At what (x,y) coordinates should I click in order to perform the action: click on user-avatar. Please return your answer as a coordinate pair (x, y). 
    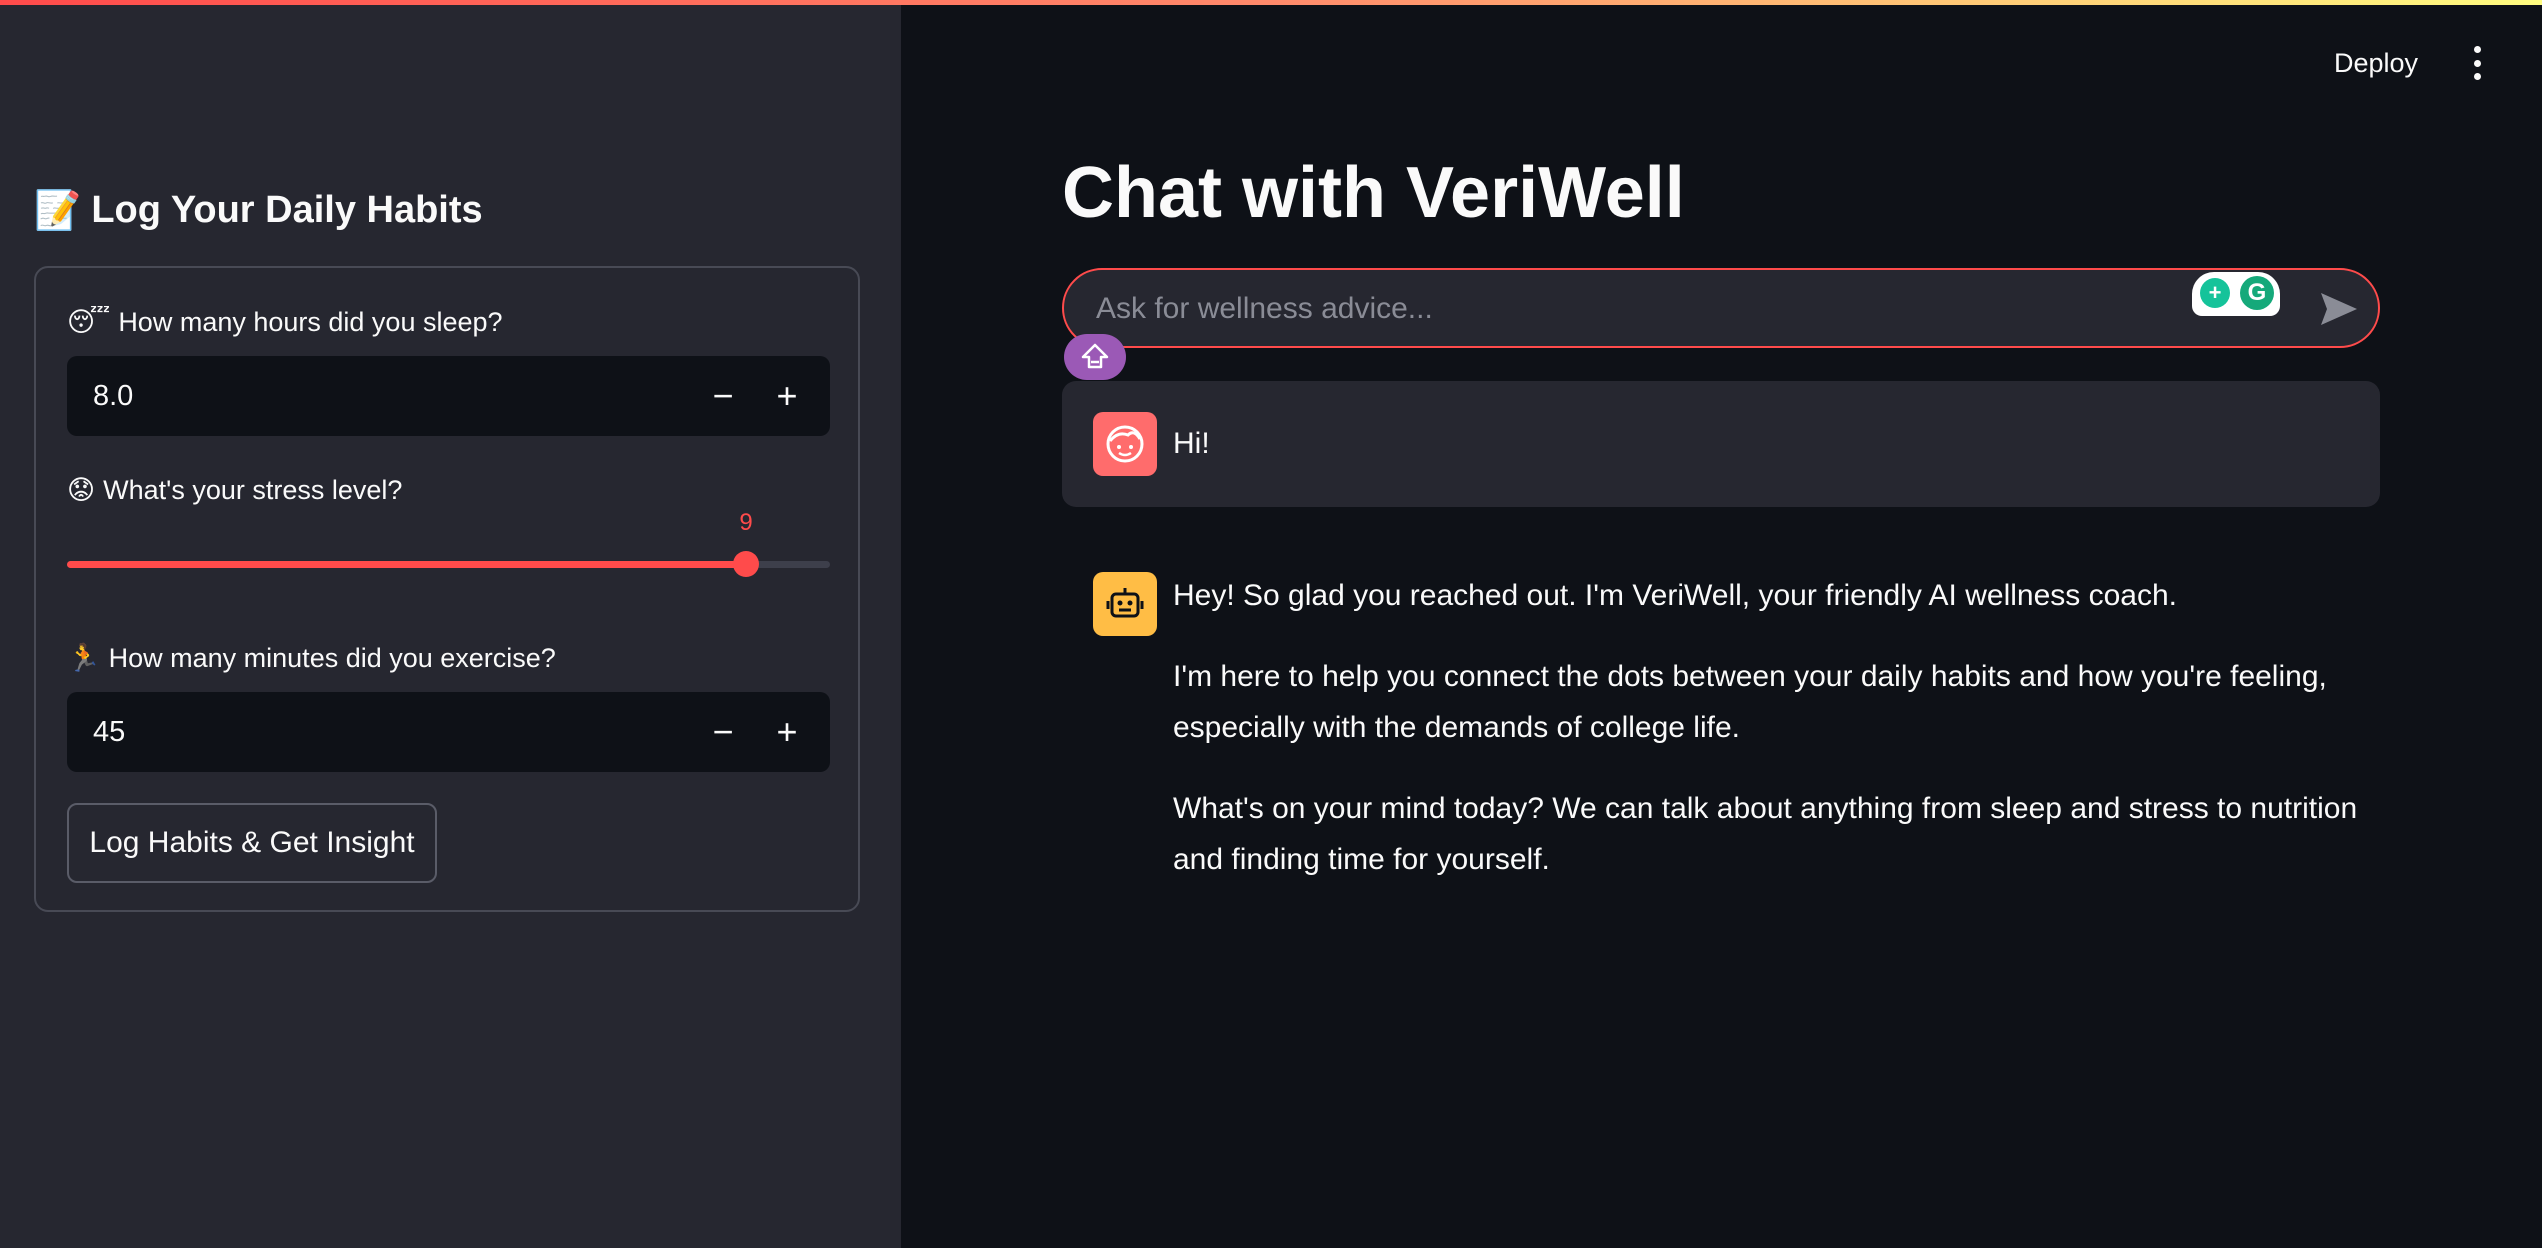
    Looking at the image, I should click on (1125, 444).